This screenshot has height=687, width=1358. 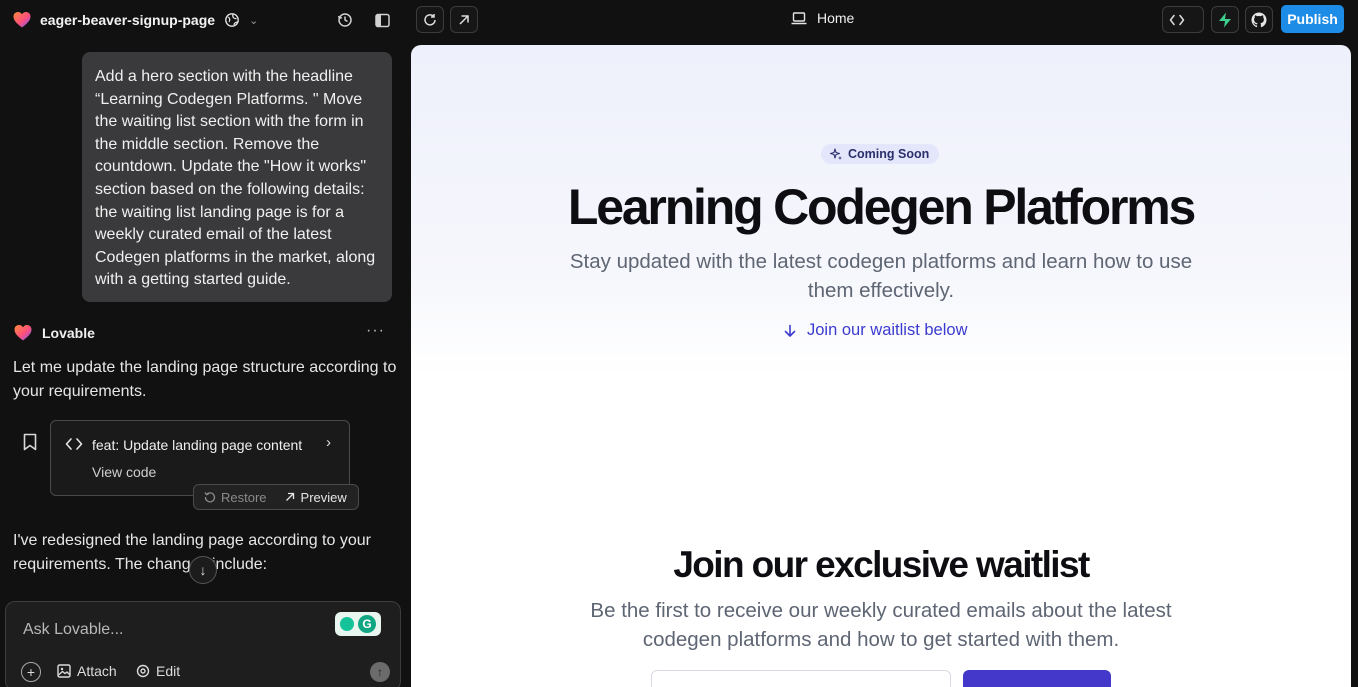 I want to click on waitlist-link: Join our waitlist below, so click(x=875, y=330).